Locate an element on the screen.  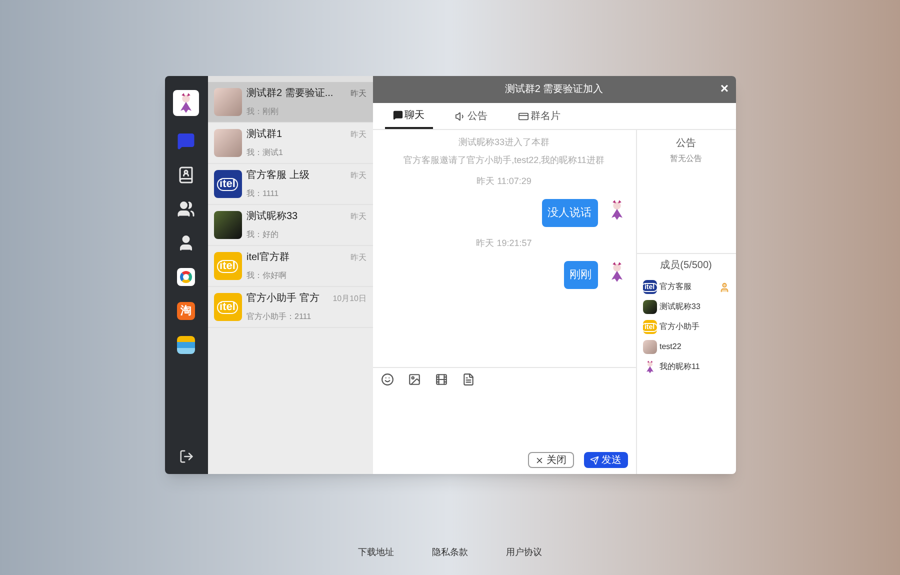
conversation-preview: 我：测试1 is located at coordinates (265, 153).